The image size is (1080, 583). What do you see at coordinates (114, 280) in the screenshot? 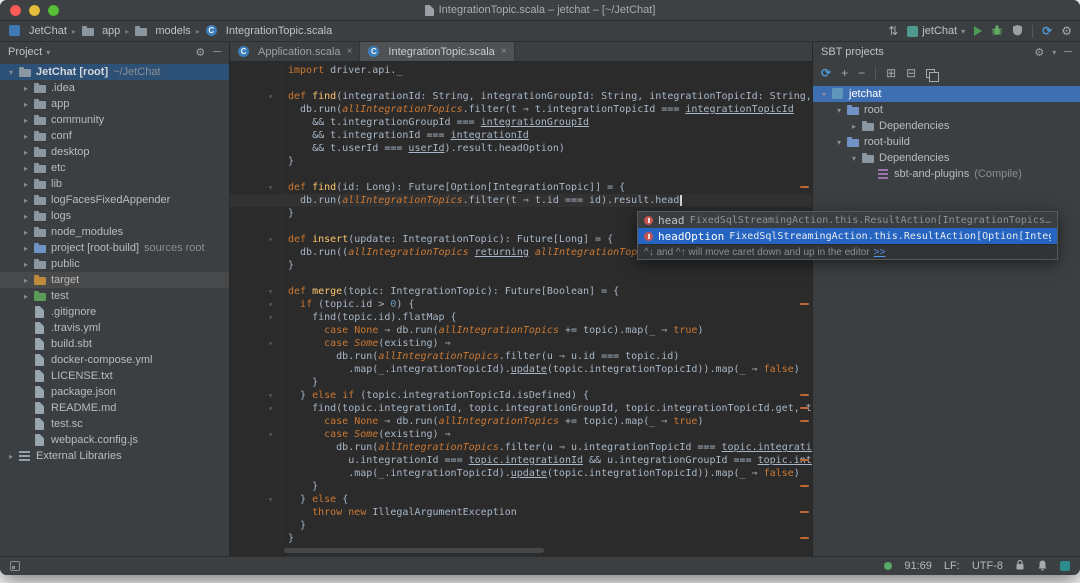
I see `project-tree-item: ▸ target` at bounding box center [114, 280].